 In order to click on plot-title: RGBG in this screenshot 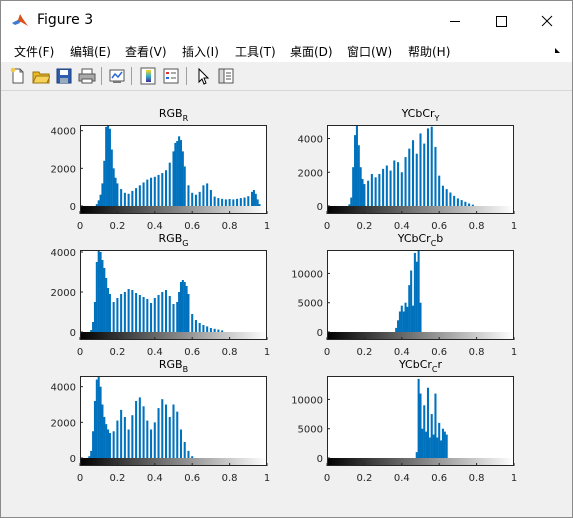, I will do `click(174, 240)`.